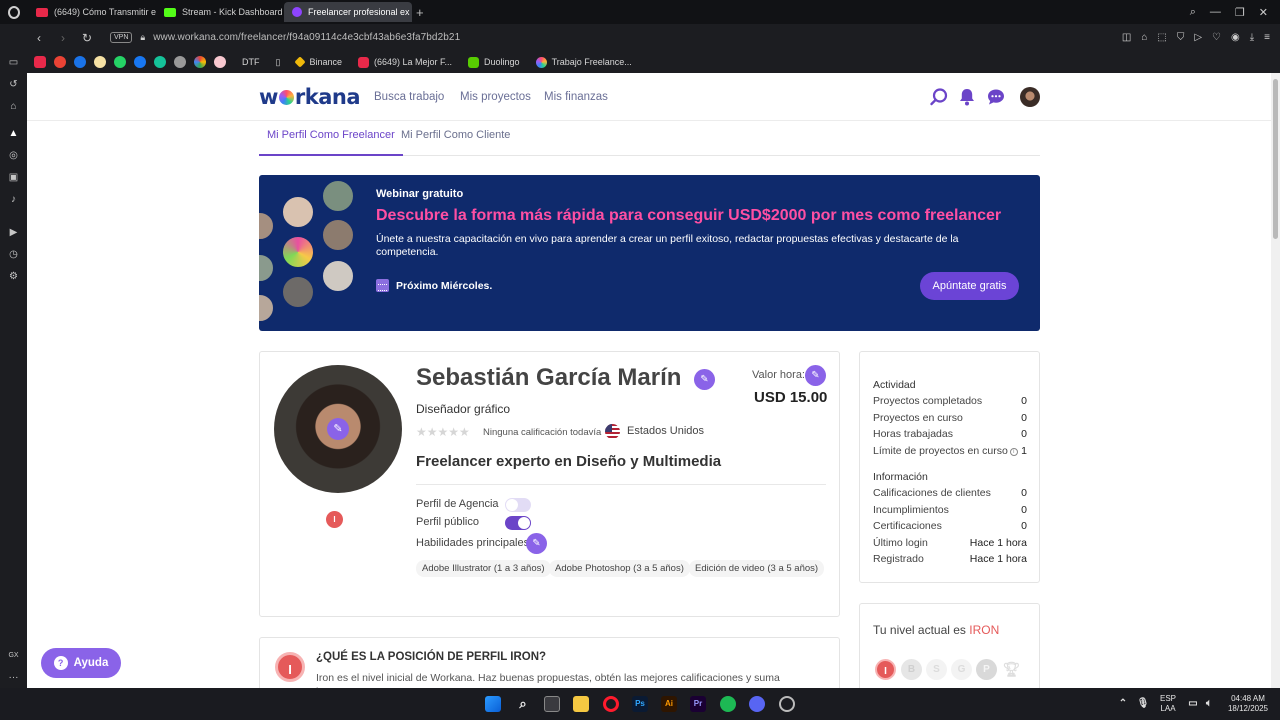 This screenshot has height=720, width=1280. What do you see at coordinates (1215, 12) in the screenshot?
I see `minimize-icon: —` at bounding box center [1215, 12].